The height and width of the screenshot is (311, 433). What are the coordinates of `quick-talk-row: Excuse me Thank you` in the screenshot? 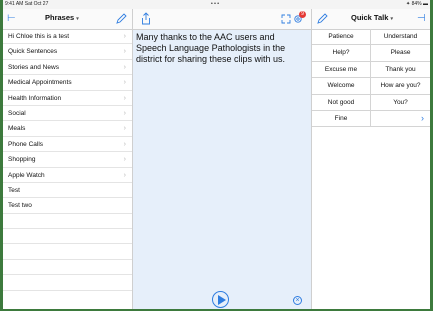 It's located at (371, 70).